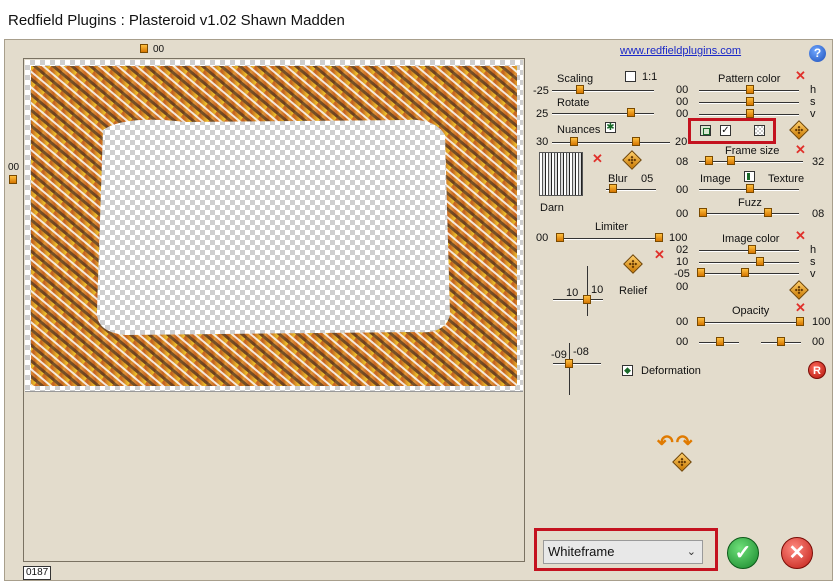 The width and height of the screenshot is (837, 585). What do you see at coordinates (636, 141) in the screenshot?
I see `nuances-slider-handle-right` at bounding box center [636, 141].